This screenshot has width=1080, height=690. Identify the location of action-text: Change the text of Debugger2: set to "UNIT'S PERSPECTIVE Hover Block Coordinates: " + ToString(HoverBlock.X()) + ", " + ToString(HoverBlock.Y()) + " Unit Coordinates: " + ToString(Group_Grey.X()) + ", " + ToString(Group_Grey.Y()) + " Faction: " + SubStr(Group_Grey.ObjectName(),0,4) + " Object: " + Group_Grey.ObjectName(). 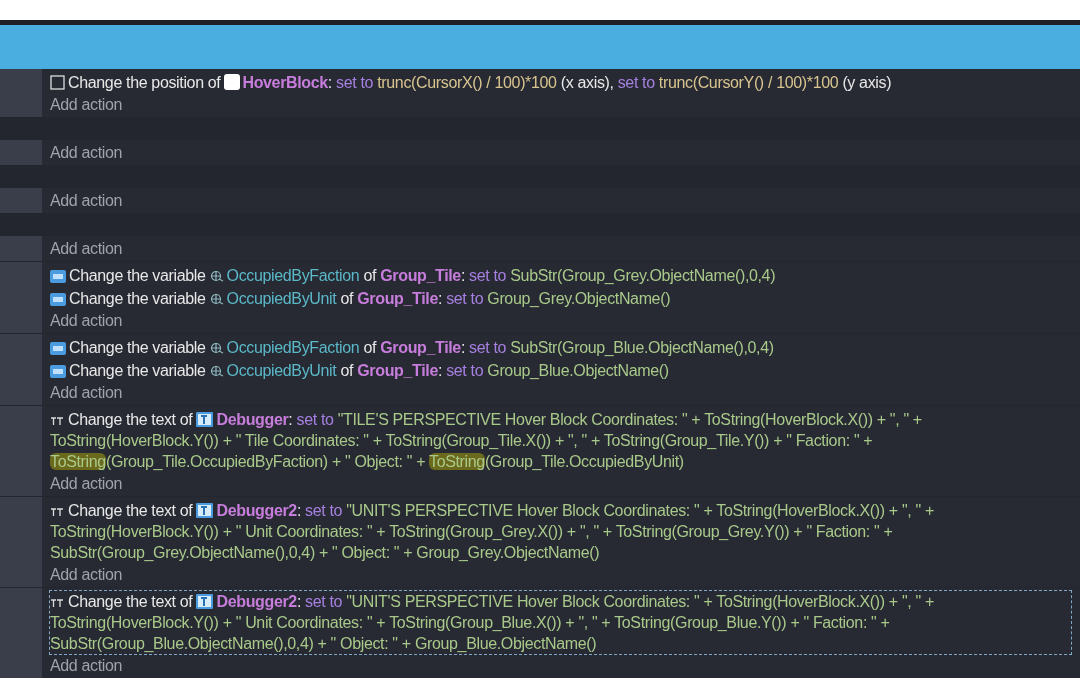
(560, 531).